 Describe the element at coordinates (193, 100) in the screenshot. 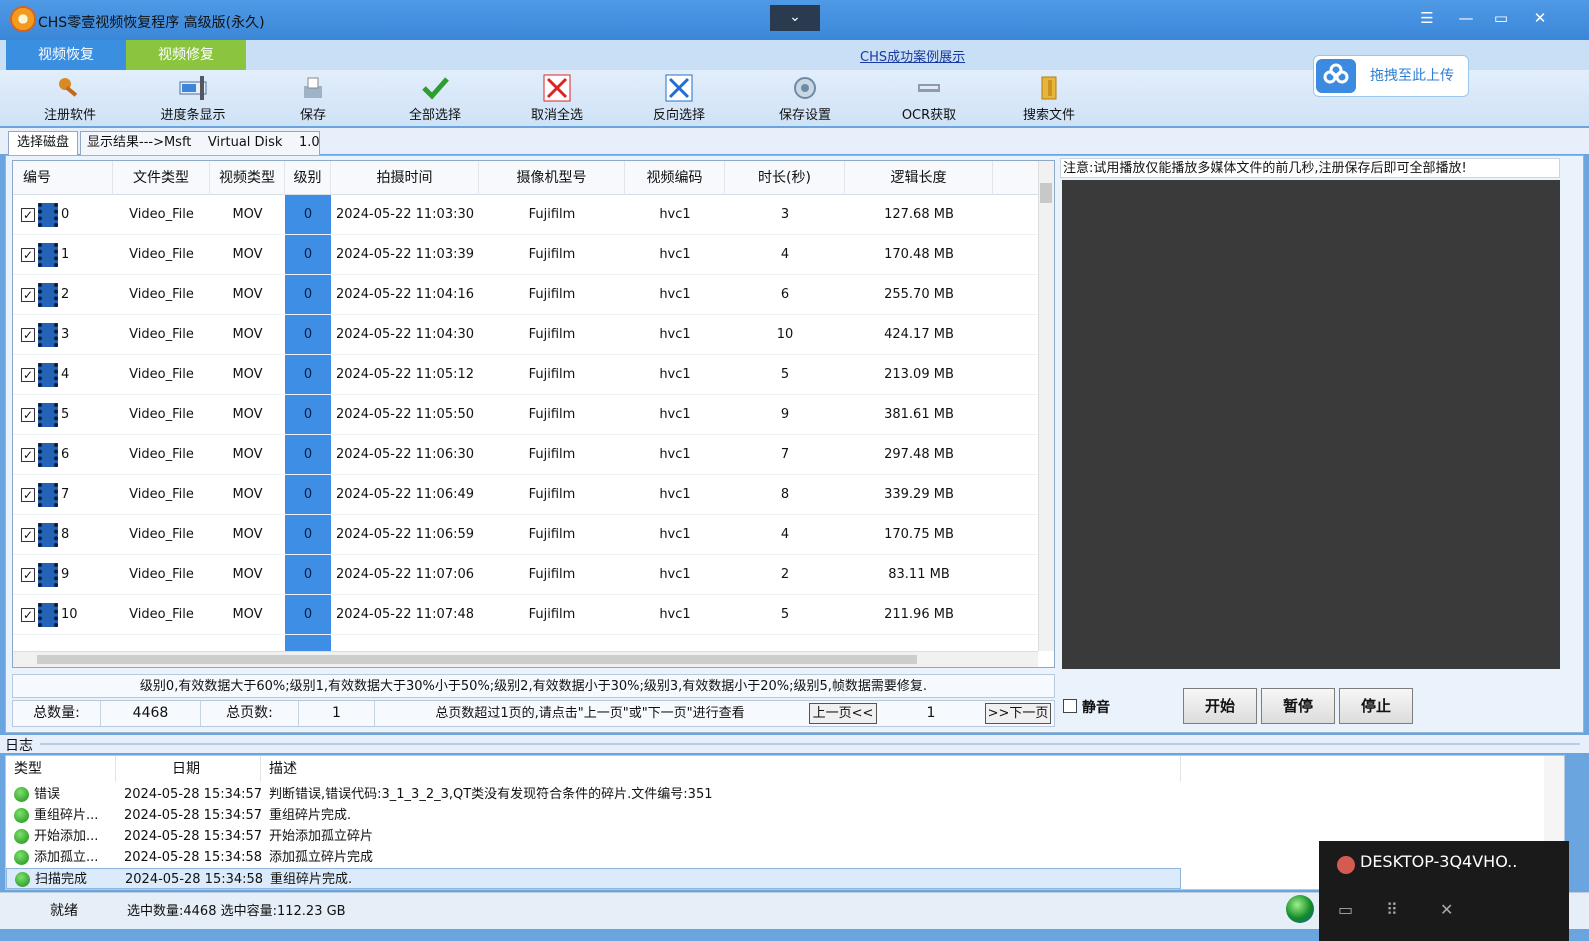

I see `progress-display-button: 进度条显示` at that location.